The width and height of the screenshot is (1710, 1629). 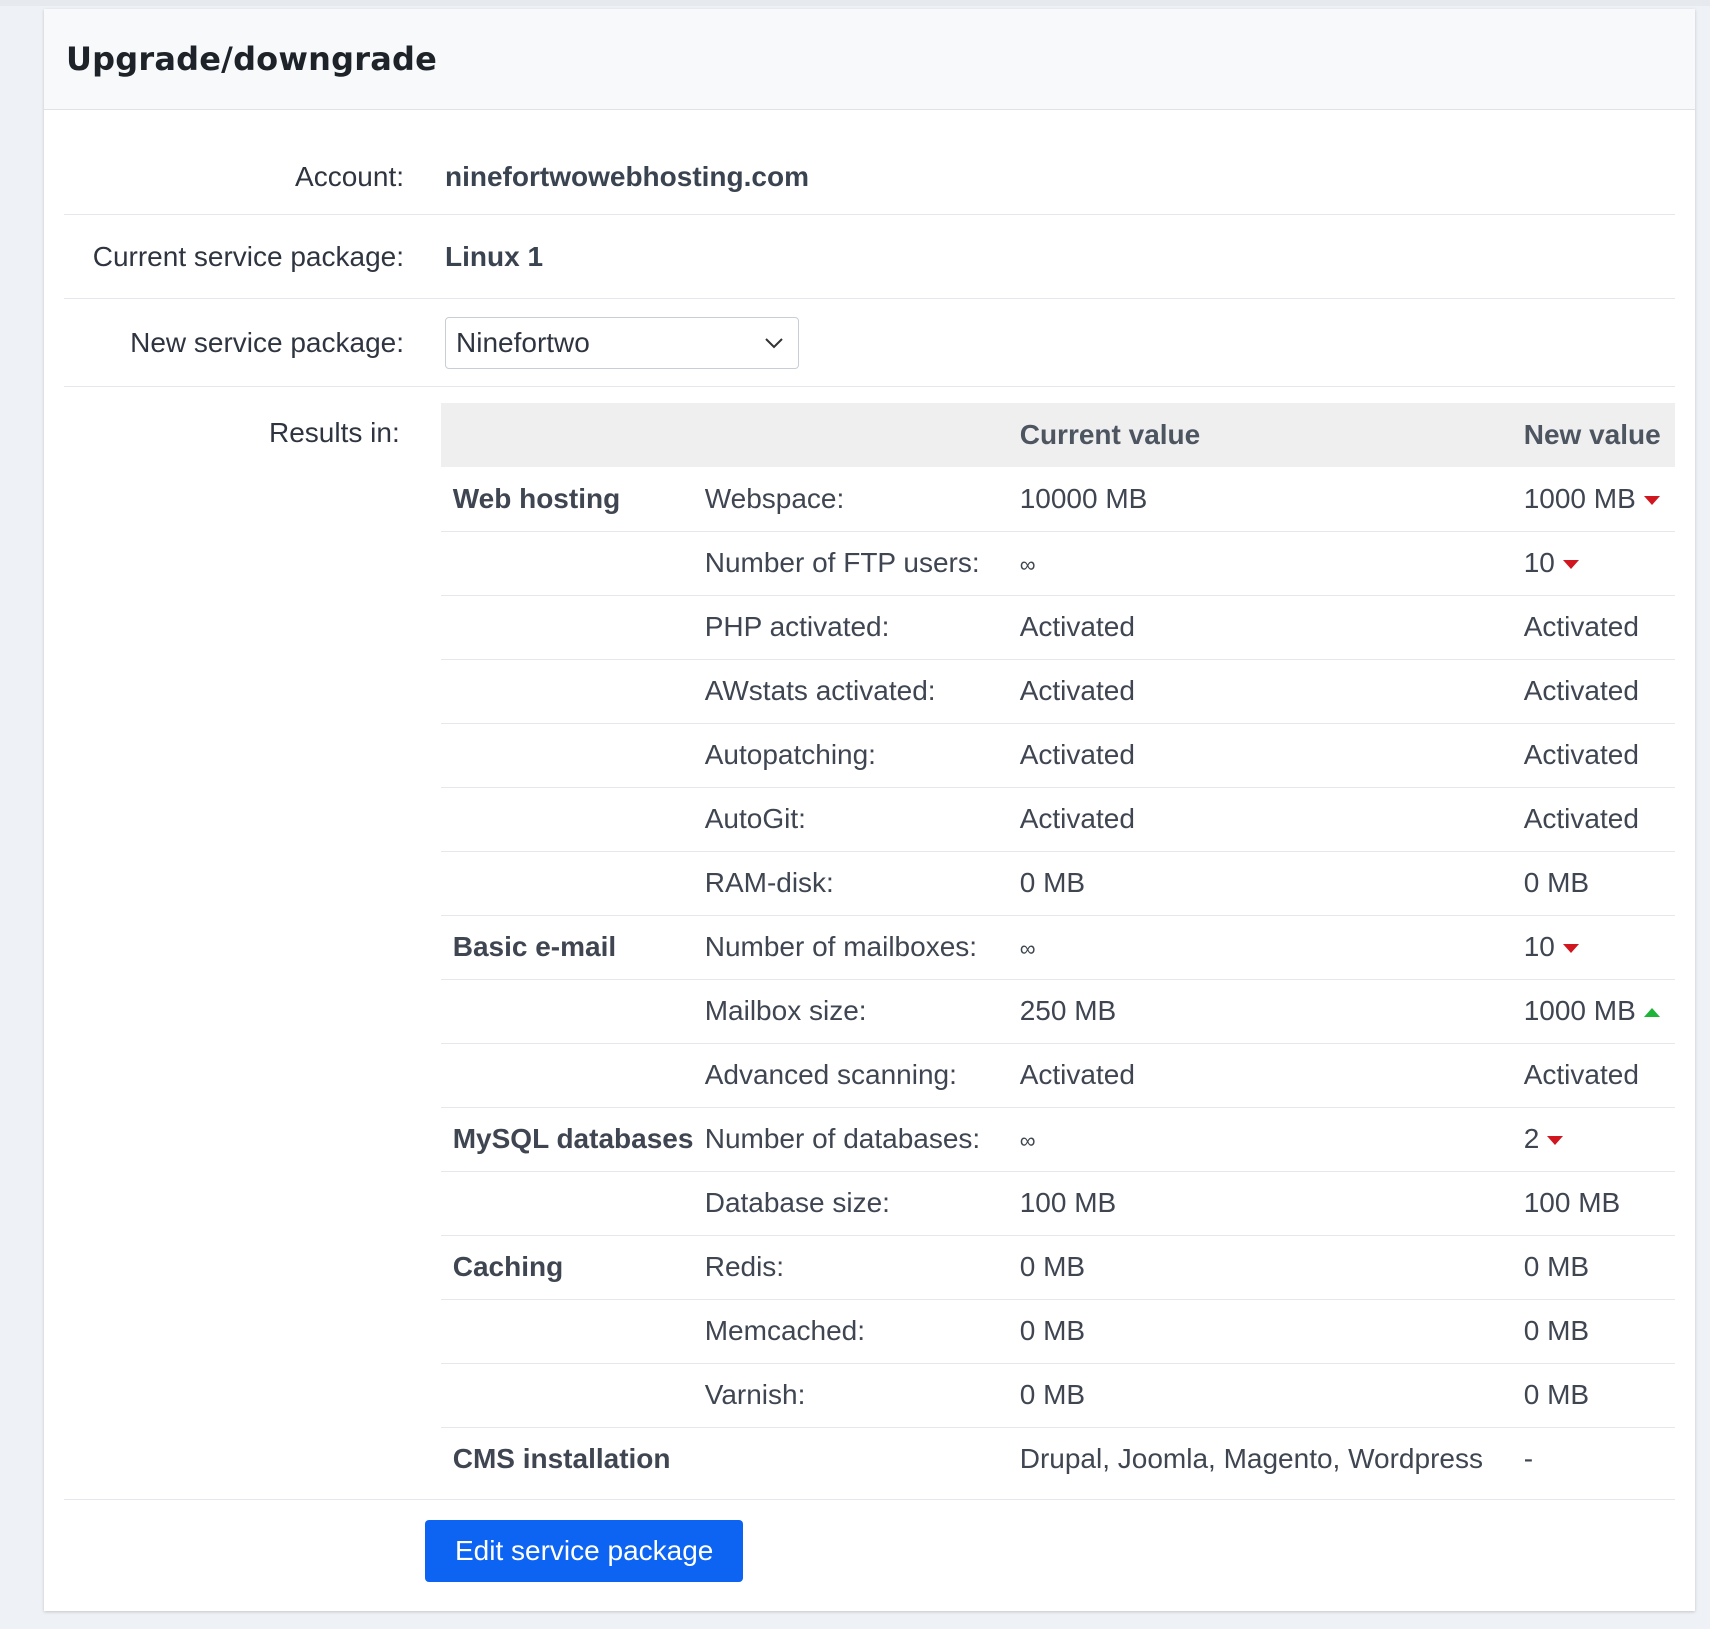 I want to click on header-current-value: Current value, so click(x=1271, y=435).